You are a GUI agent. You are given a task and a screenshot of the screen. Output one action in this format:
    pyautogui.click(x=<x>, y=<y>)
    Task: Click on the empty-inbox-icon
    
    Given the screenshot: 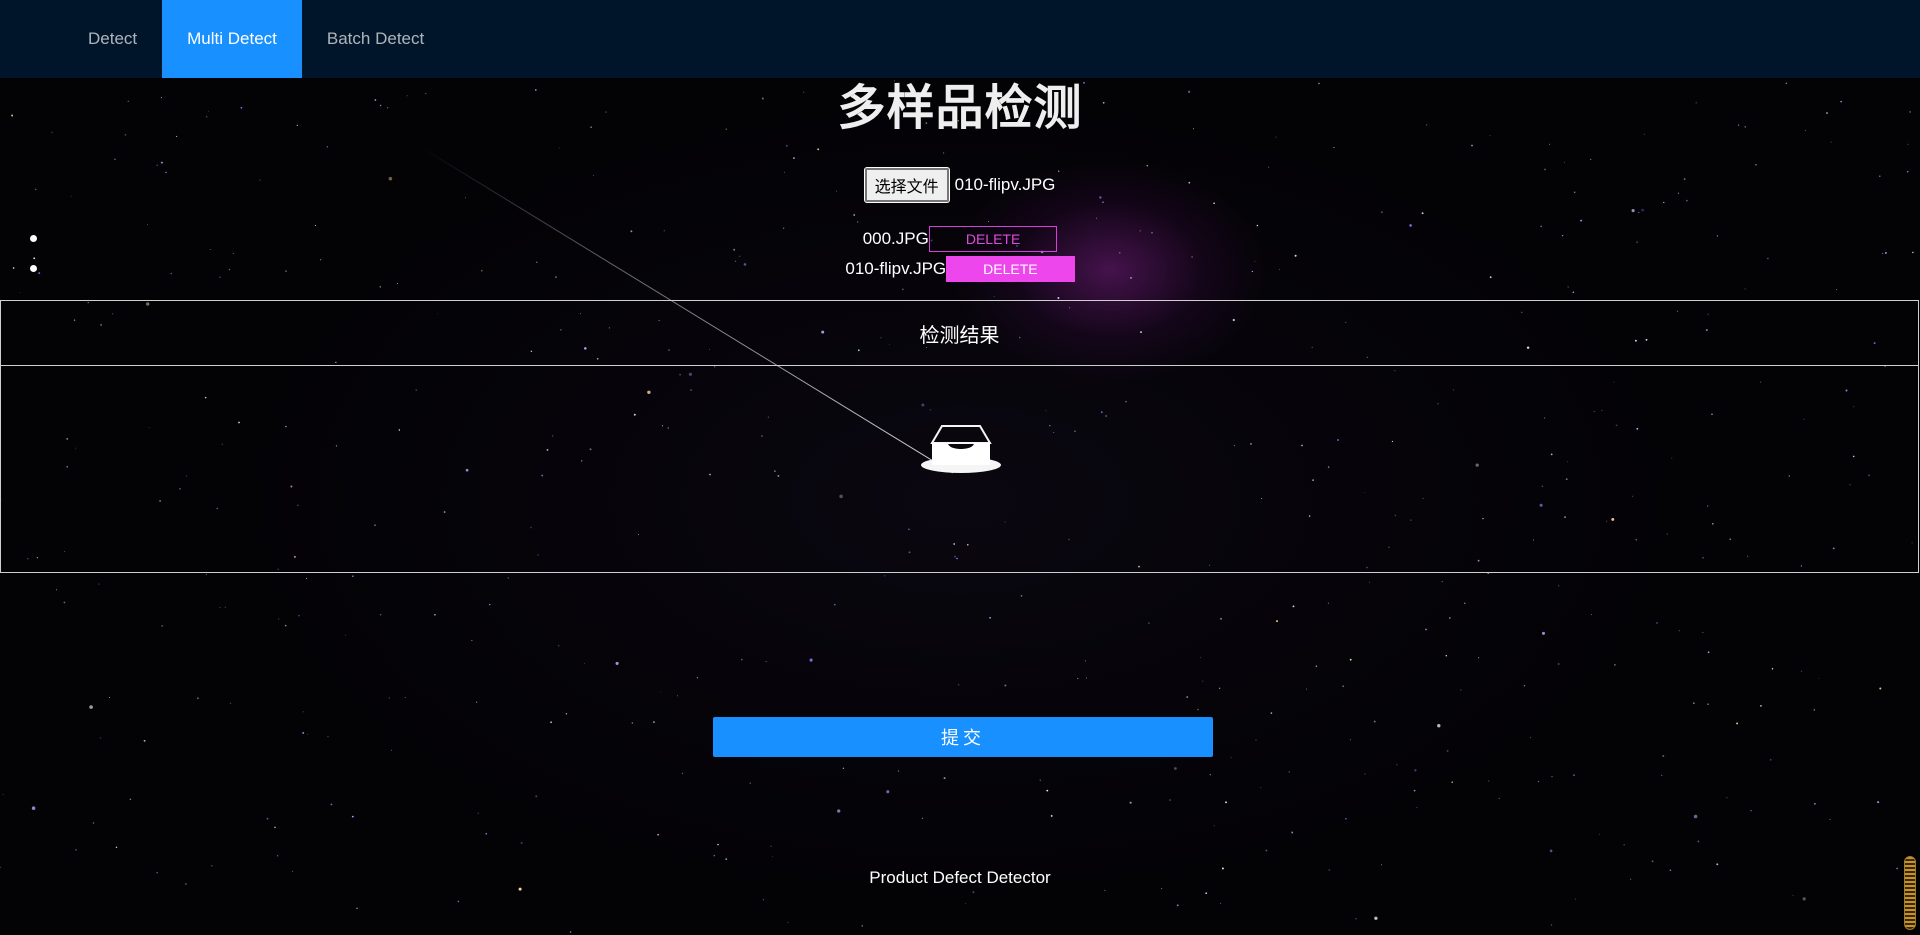 What is the action you would take?
    pyautogui.click(x=961, y=449)
    